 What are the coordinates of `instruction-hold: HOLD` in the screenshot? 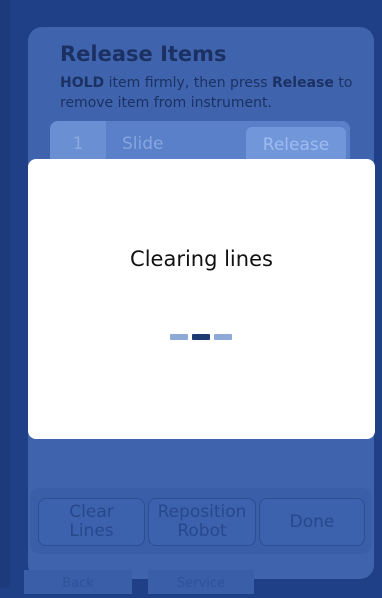 It's located at (82, 83).